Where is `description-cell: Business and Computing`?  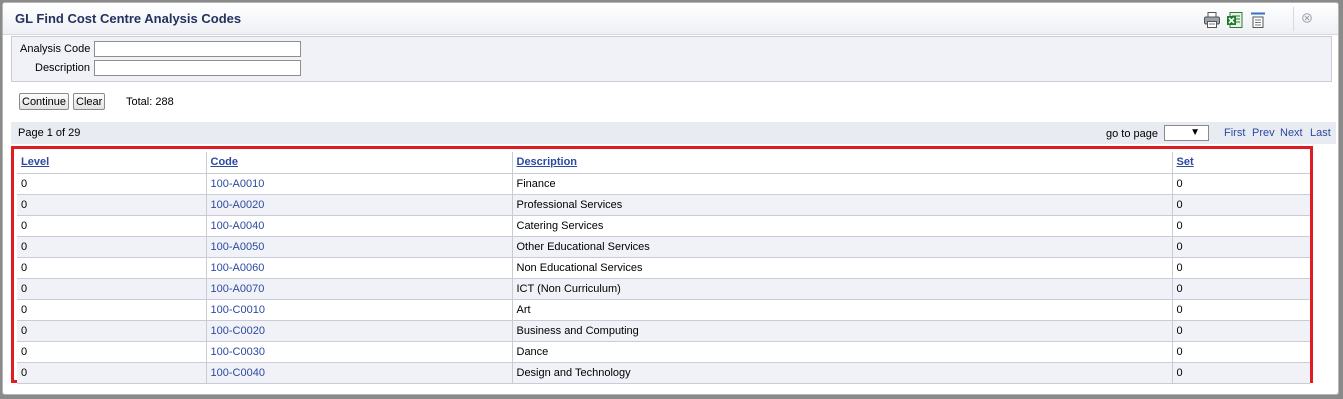
description-cell: Business and Computing is located at coordinates (841, 331).